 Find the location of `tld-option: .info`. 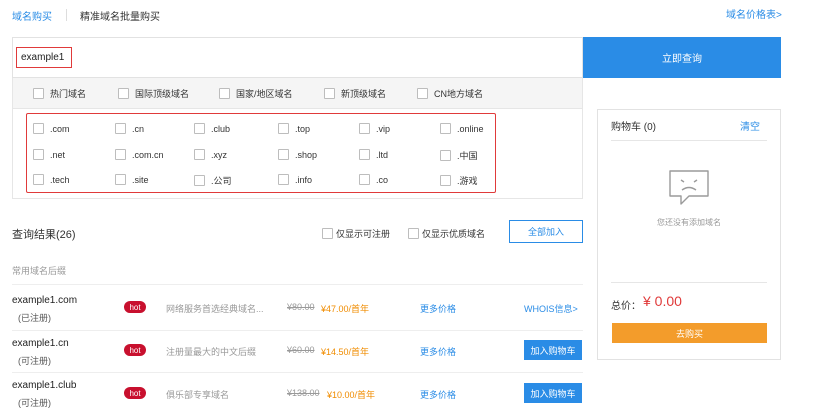

tld-option: .info is located at coordinates (295, 179).